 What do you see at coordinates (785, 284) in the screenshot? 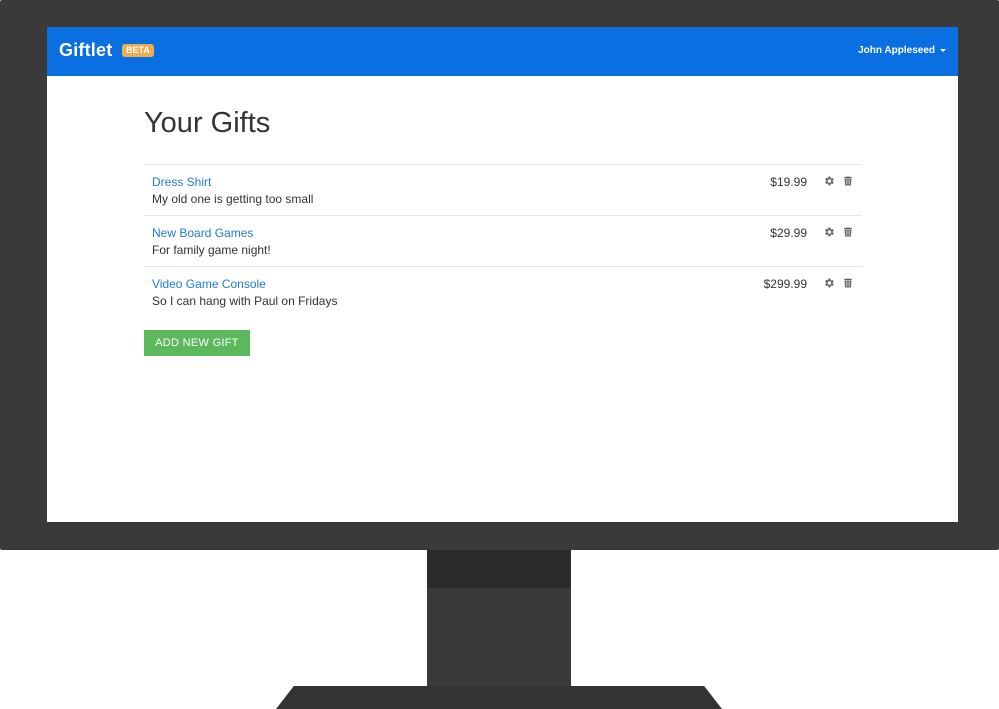
I see `gift-price: $299.99` at bounding box center [785, 284].